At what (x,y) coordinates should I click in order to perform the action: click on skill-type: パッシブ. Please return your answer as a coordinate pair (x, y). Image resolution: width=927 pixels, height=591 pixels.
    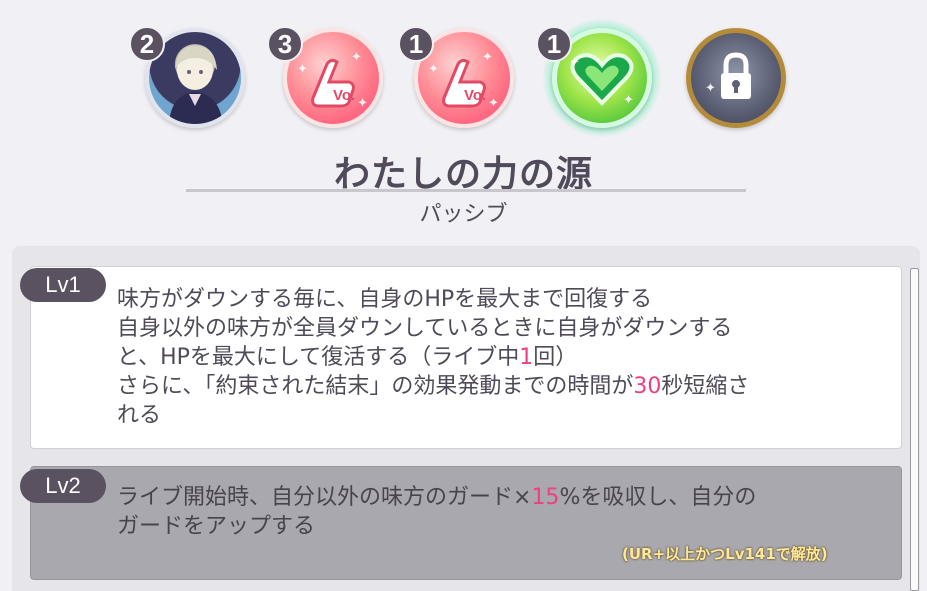
    Looking at the image, I should click on (463, 214).